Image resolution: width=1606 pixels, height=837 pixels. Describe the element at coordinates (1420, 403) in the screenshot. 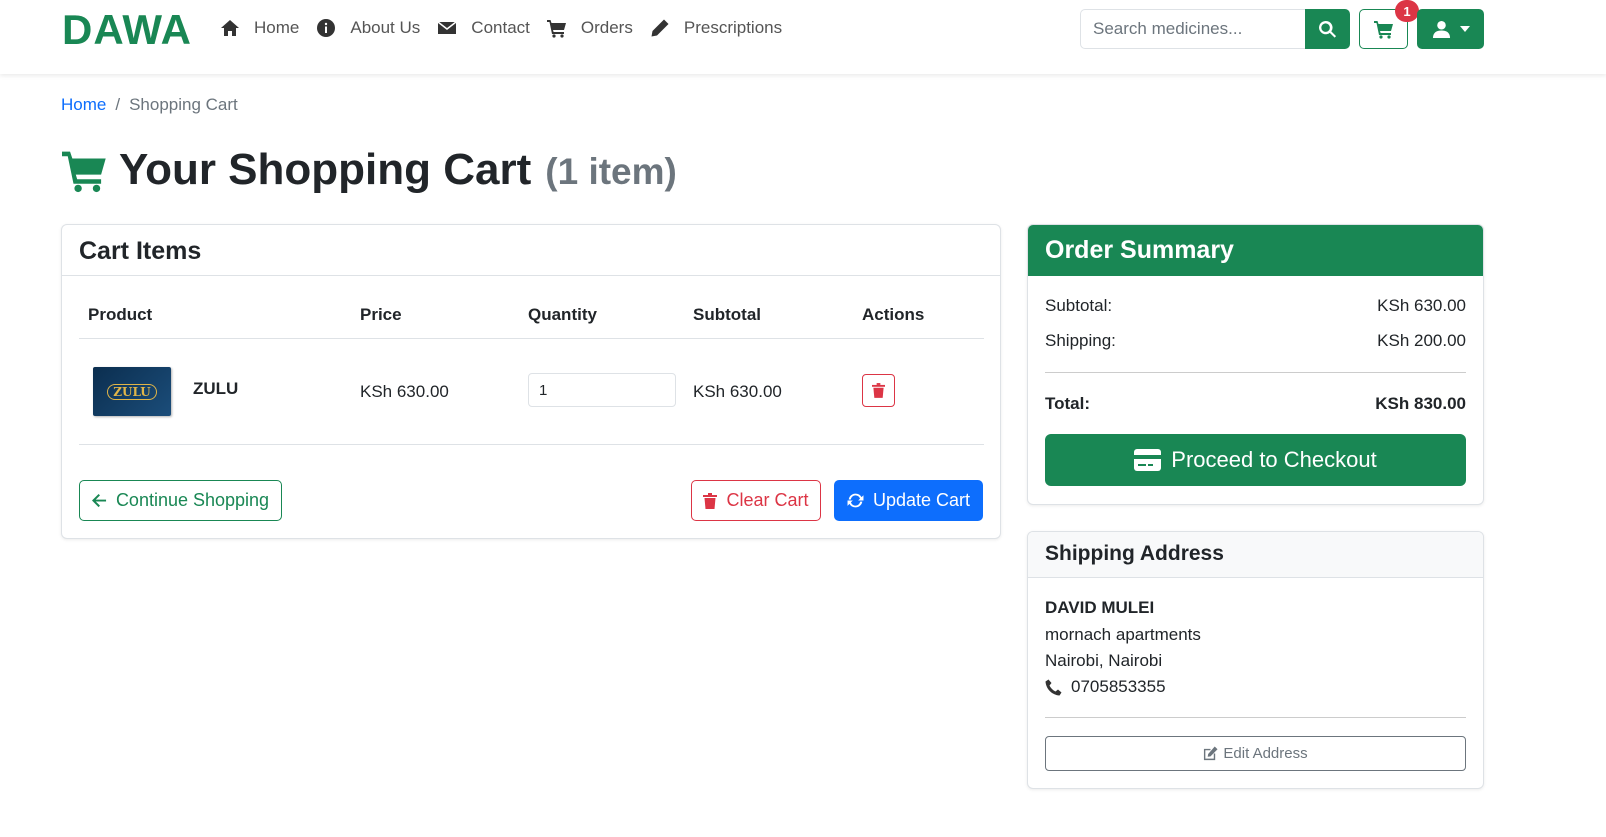

I see `summary-total-value: KSh 830.00` at that location.